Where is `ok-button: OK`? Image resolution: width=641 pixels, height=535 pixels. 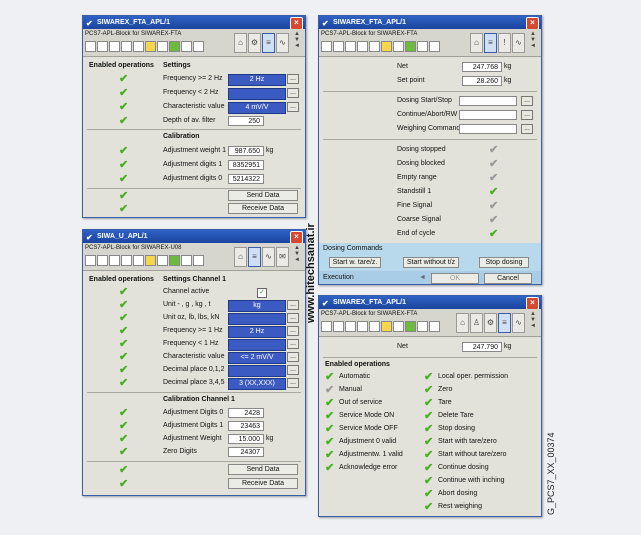
ok-button: OK is located at coordinates (455, 278).